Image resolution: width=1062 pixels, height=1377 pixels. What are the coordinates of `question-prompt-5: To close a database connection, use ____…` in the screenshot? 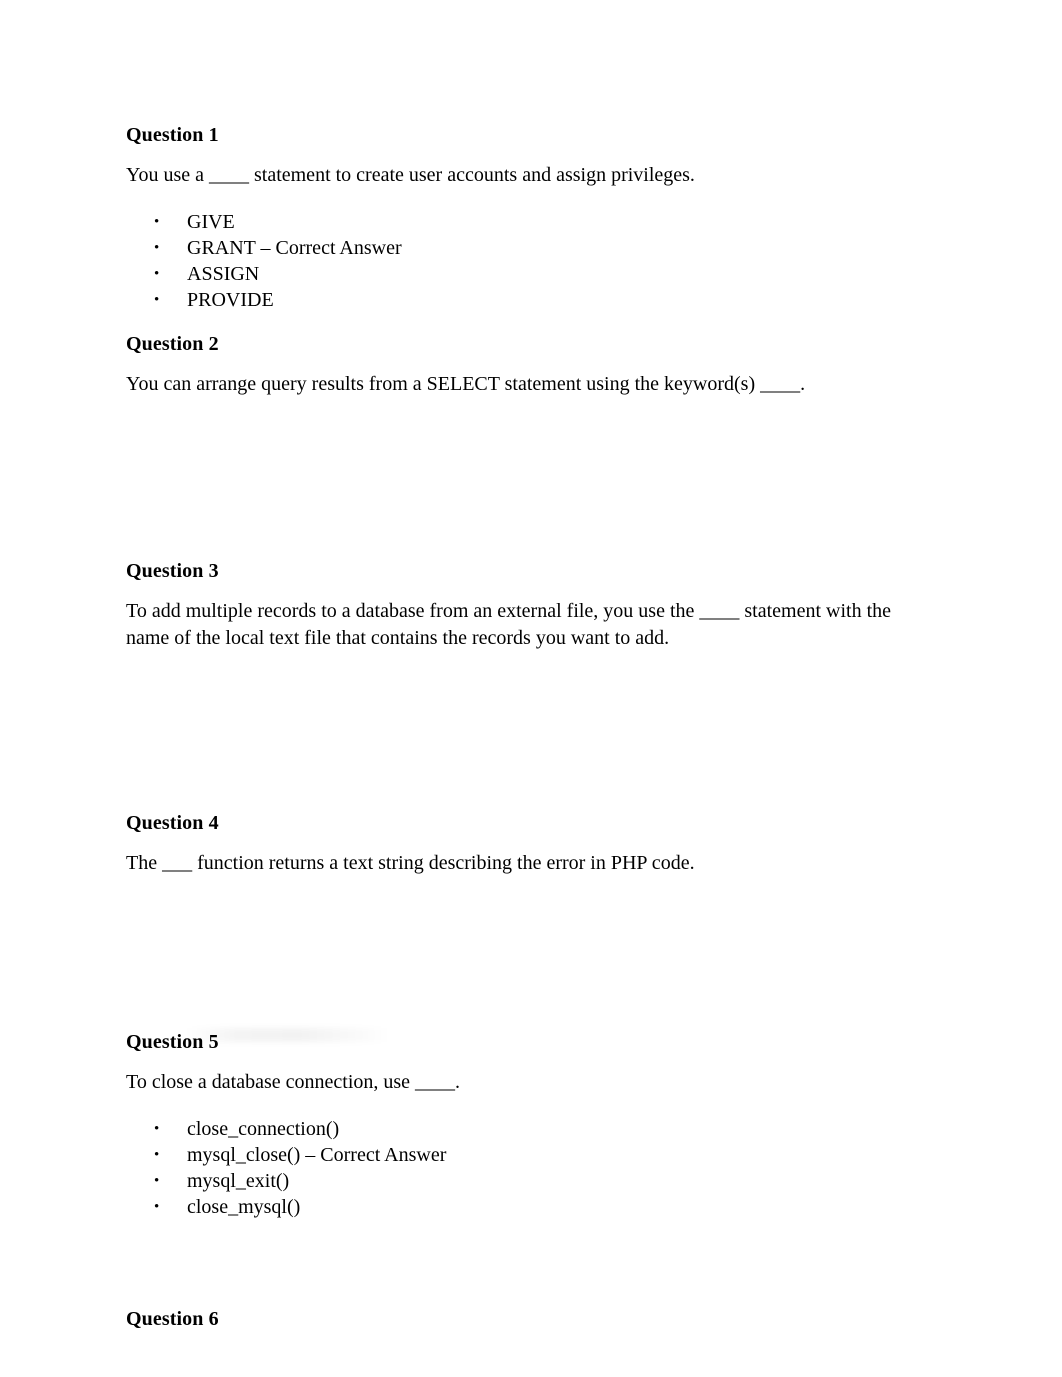 It's located at (293, 1082).